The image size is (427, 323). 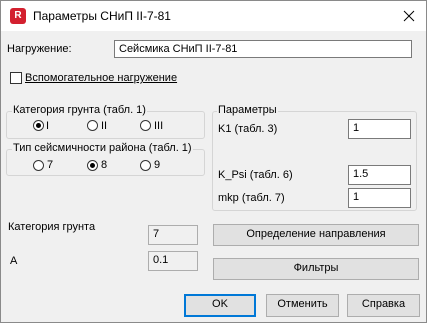 I want to click on cancel-button: Отменить, so click(x=302, y=305).